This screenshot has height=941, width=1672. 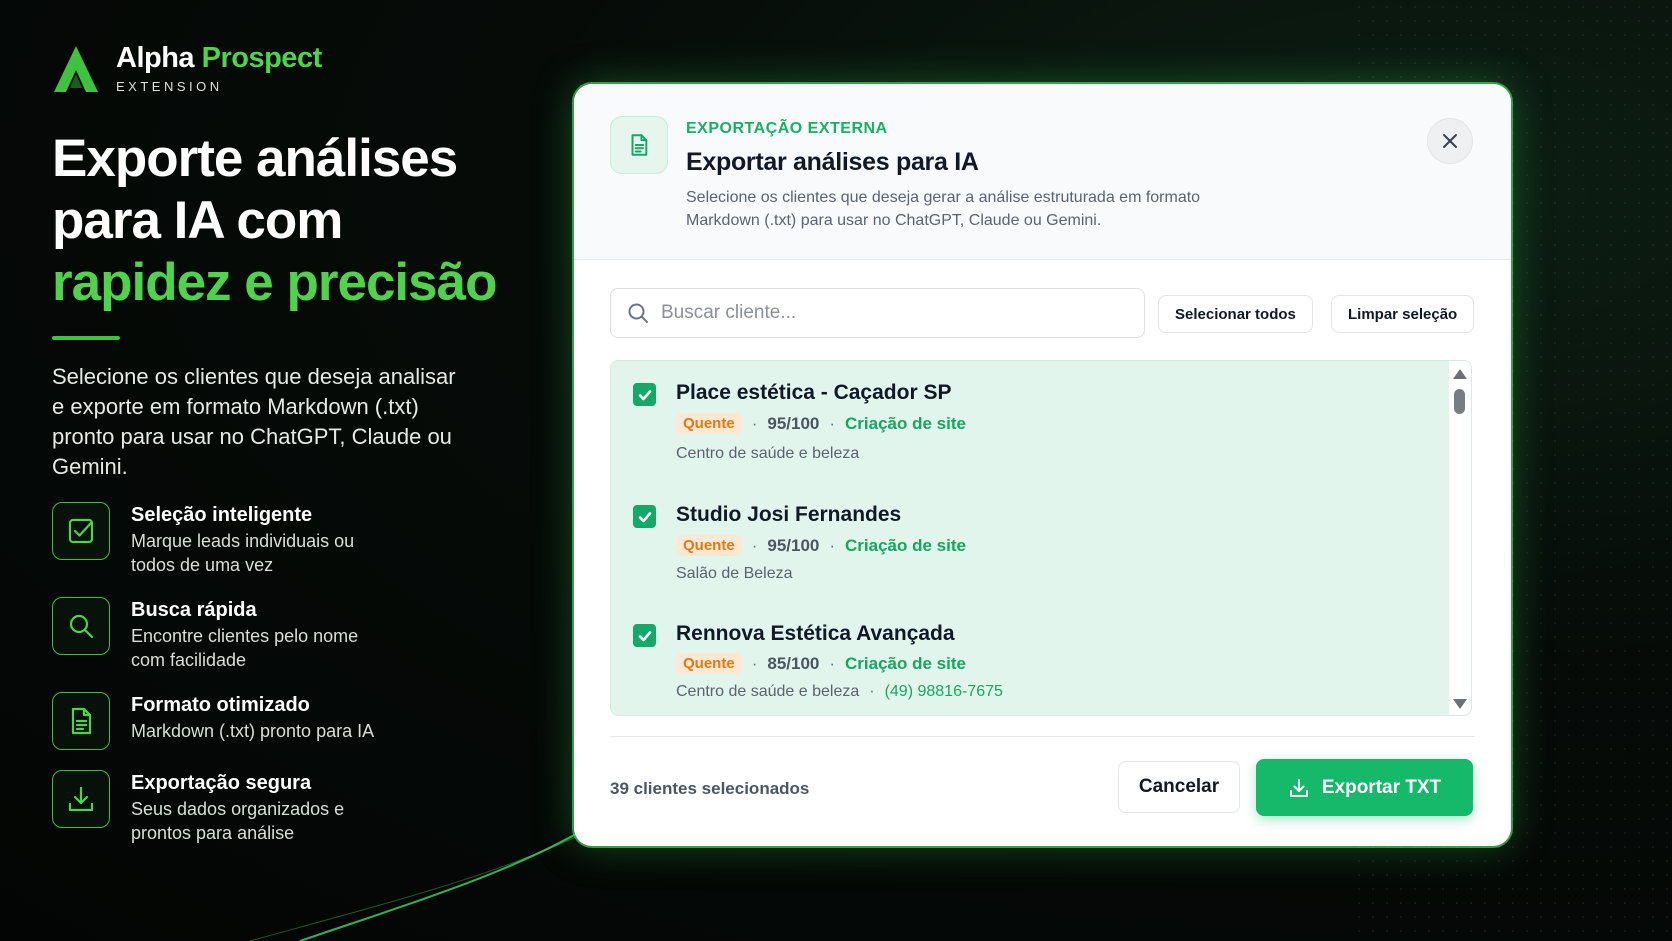 I want to click on select-all-button: Selecionar todos, so click(x=1235, y=314).